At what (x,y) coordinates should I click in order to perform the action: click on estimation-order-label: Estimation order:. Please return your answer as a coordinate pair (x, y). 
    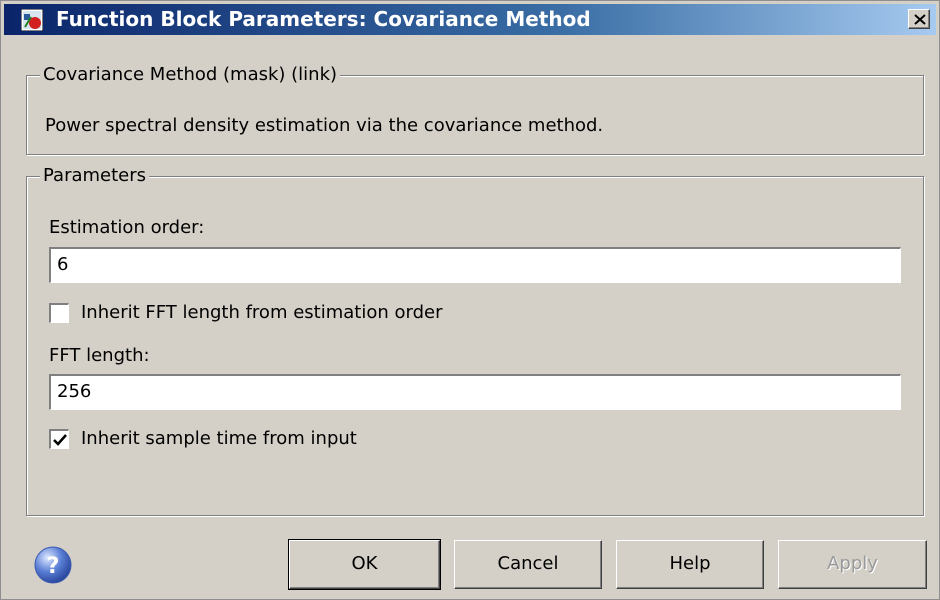
    Looking at the image, I should click on (127, 227).